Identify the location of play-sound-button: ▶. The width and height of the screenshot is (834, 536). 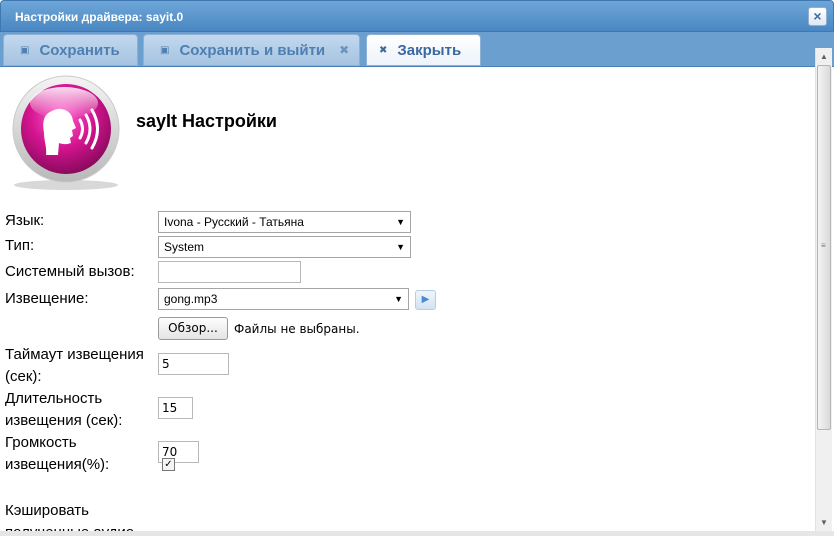
(425, 300).